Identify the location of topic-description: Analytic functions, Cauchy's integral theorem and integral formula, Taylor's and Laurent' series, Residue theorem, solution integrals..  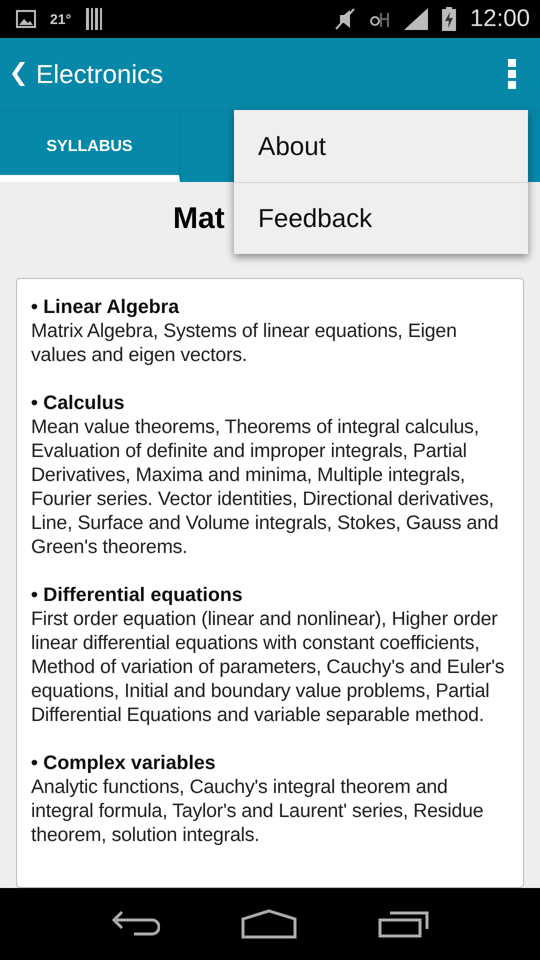
(257, 811).